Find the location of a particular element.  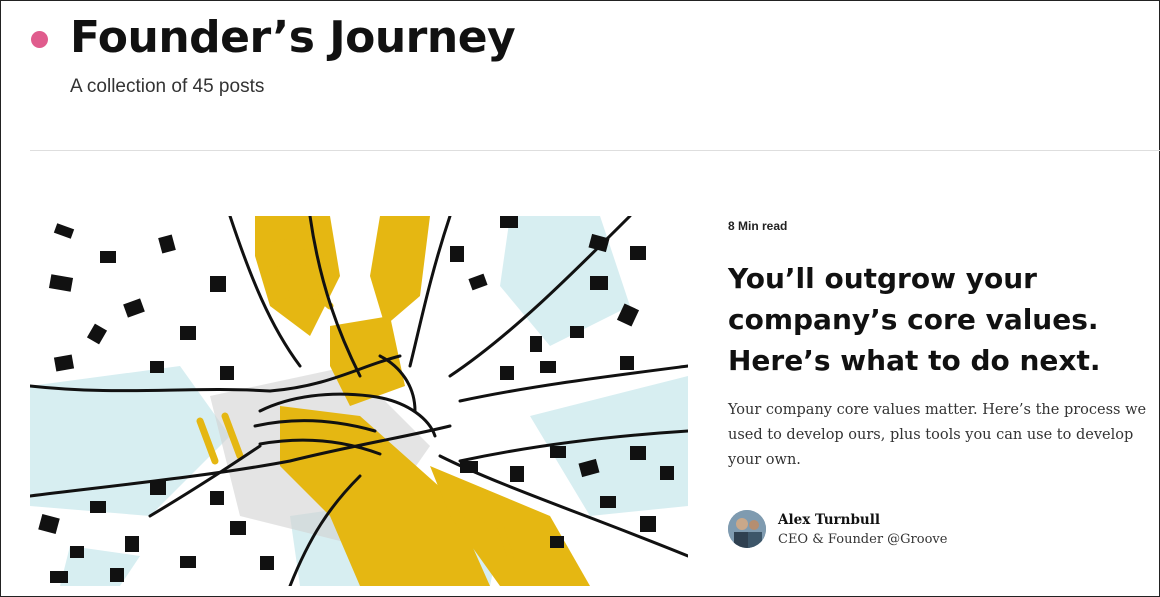

read-time: 8 Min read is located at coordinates (758, 226).